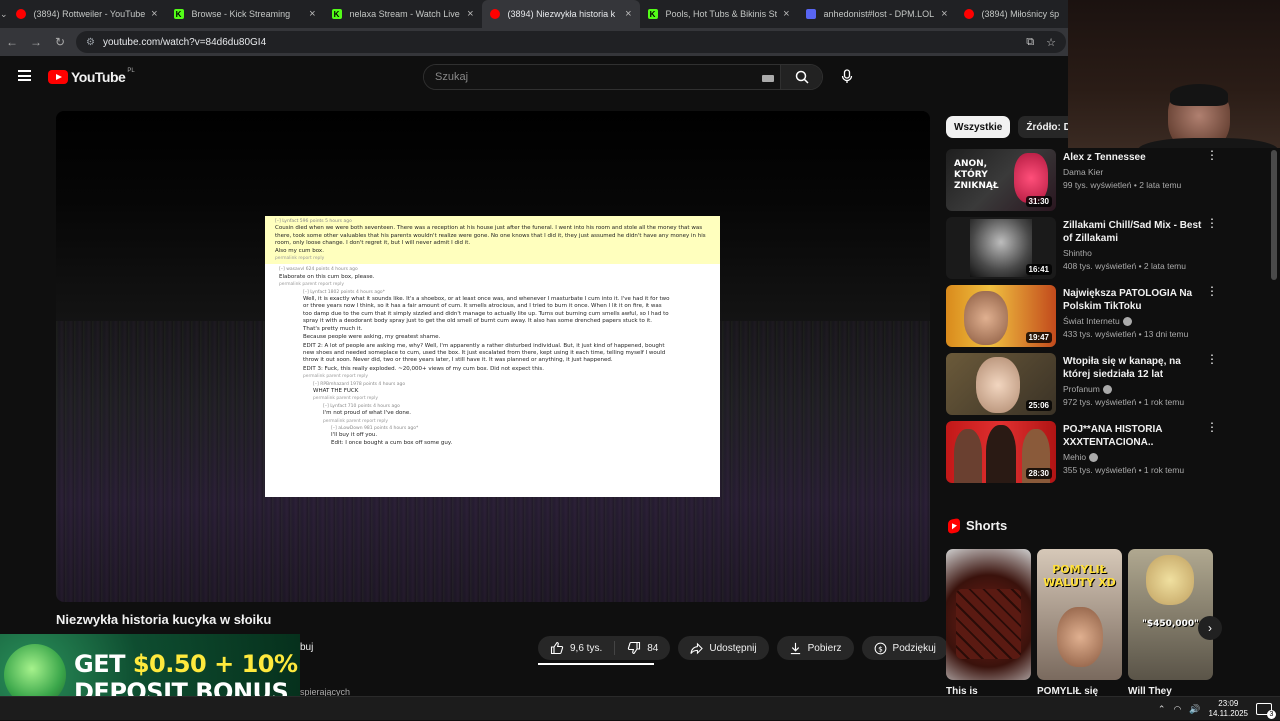 This screenshot has width=1280, height=721. I want to click on cast-icon: ⧉, so click(1030, 42).